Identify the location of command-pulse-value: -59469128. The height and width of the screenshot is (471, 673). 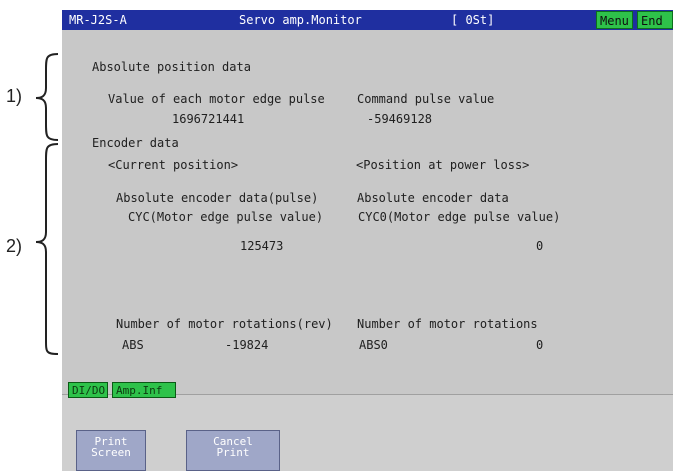
(400, 119).